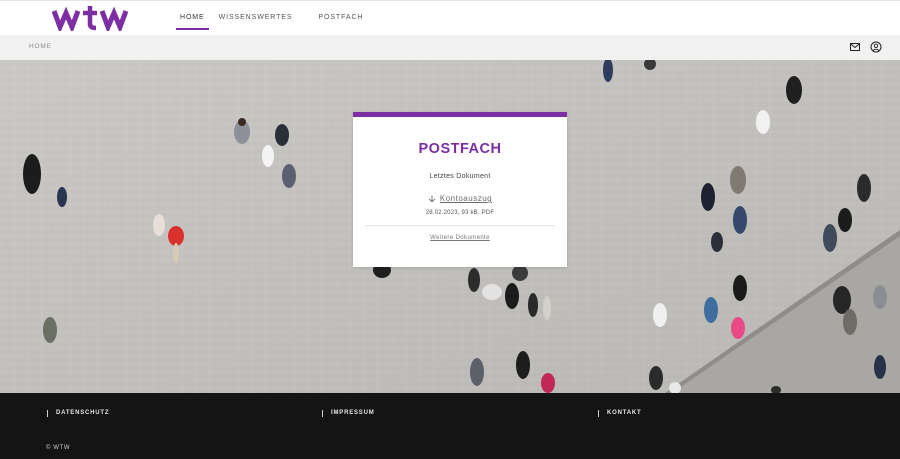  Describe the element at coordinates (876, 47) in the screenshot. I see `user-icon` at that location.